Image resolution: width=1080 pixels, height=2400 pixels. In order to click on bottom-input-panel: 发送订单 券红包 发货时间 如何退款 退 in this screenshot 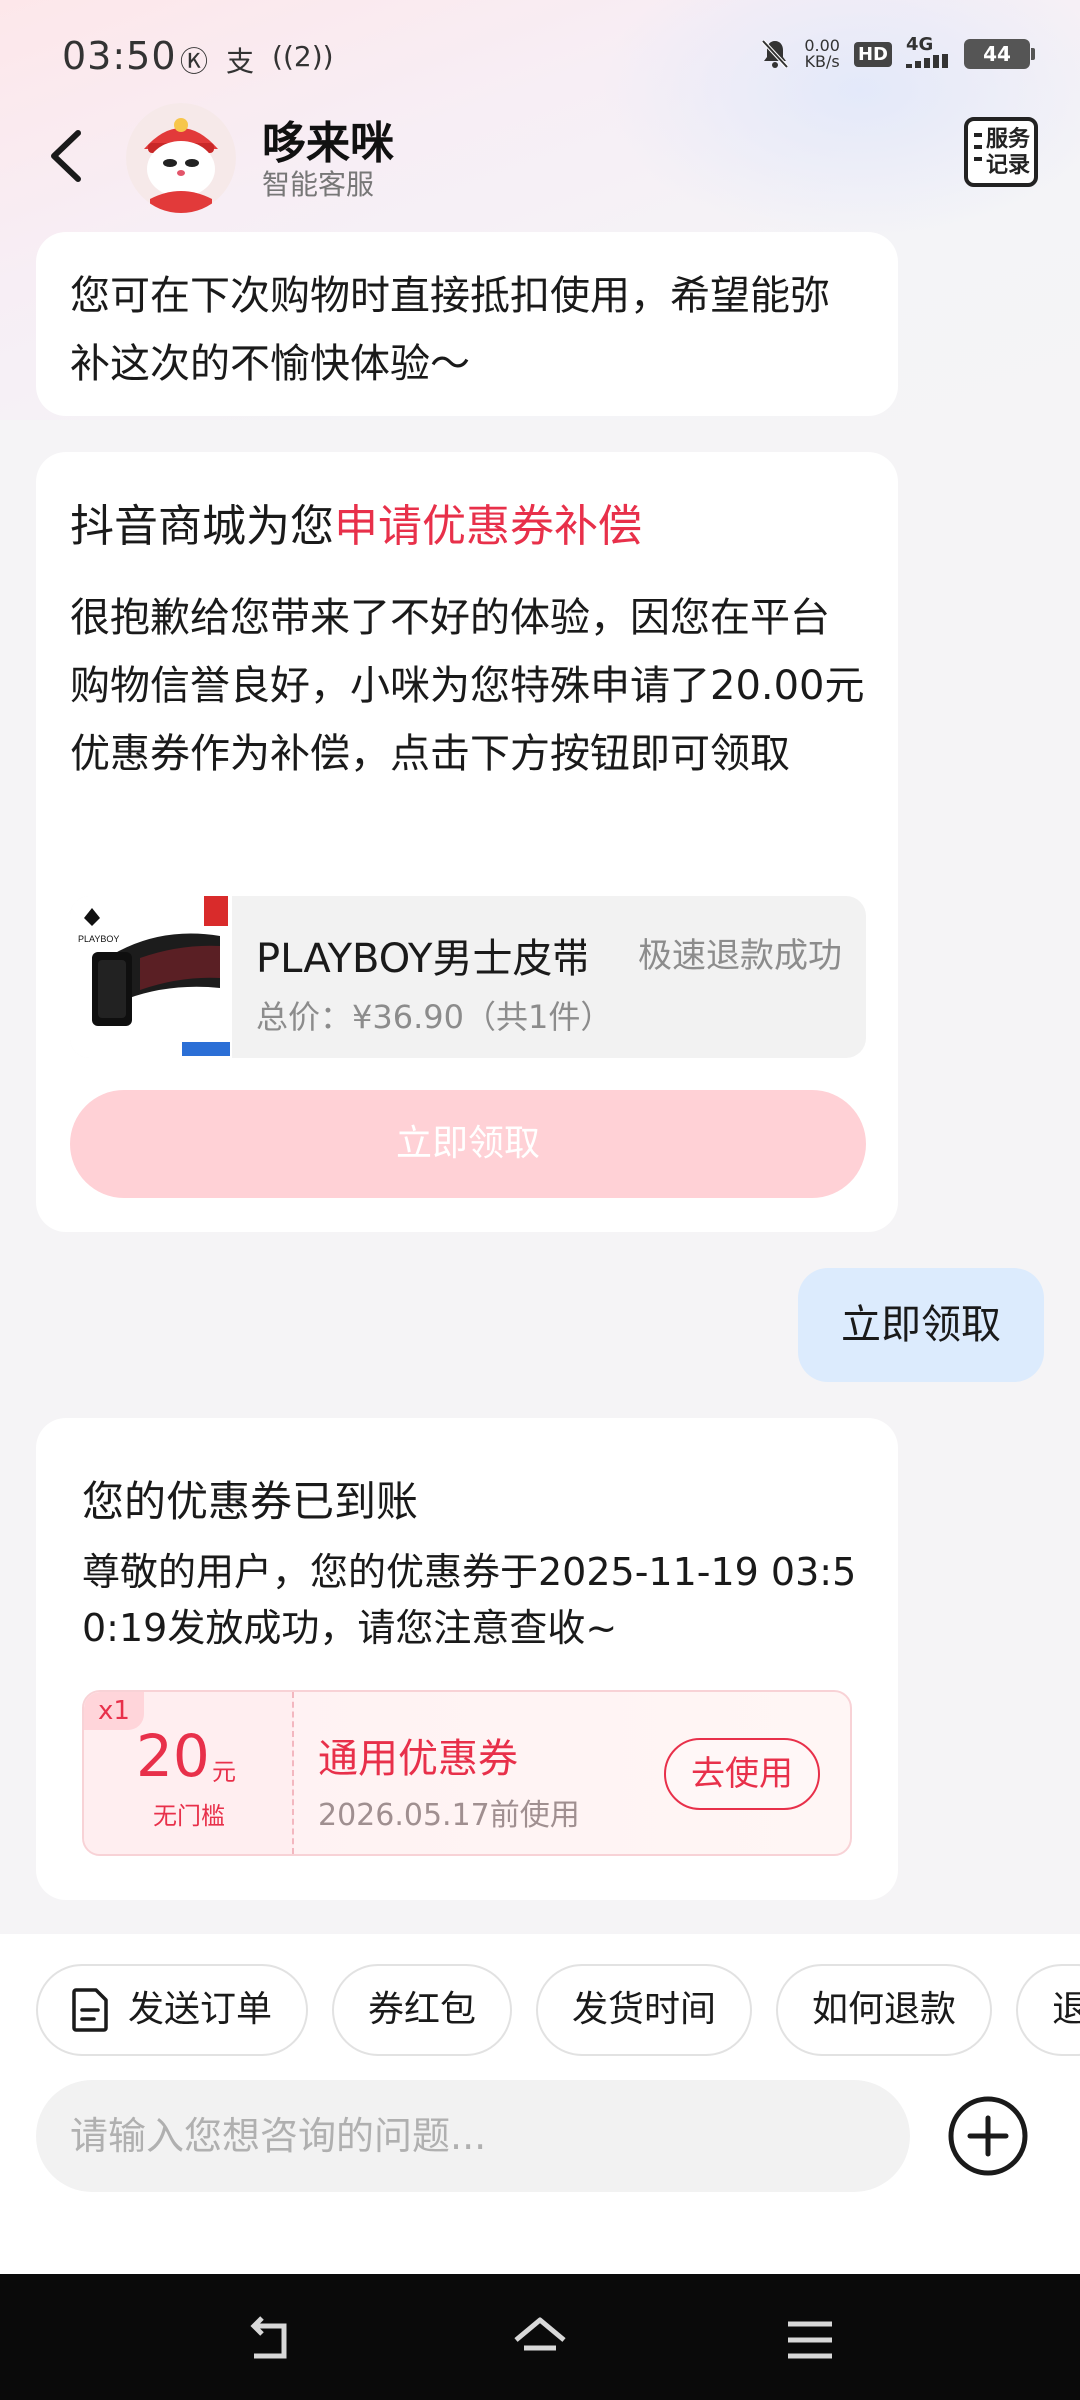, I will do `click(540, 2104)`.